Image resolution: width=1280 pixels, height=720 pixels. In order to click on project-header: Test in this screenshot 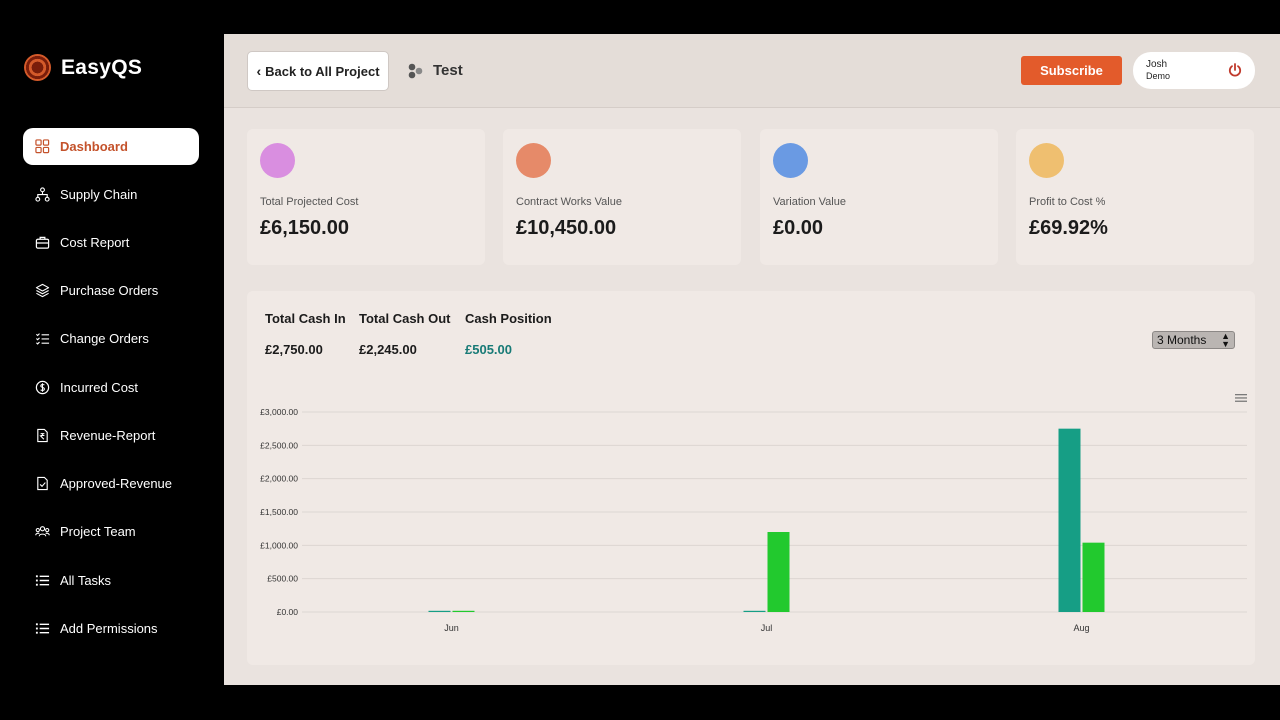, I will do `click(435, 70)`.